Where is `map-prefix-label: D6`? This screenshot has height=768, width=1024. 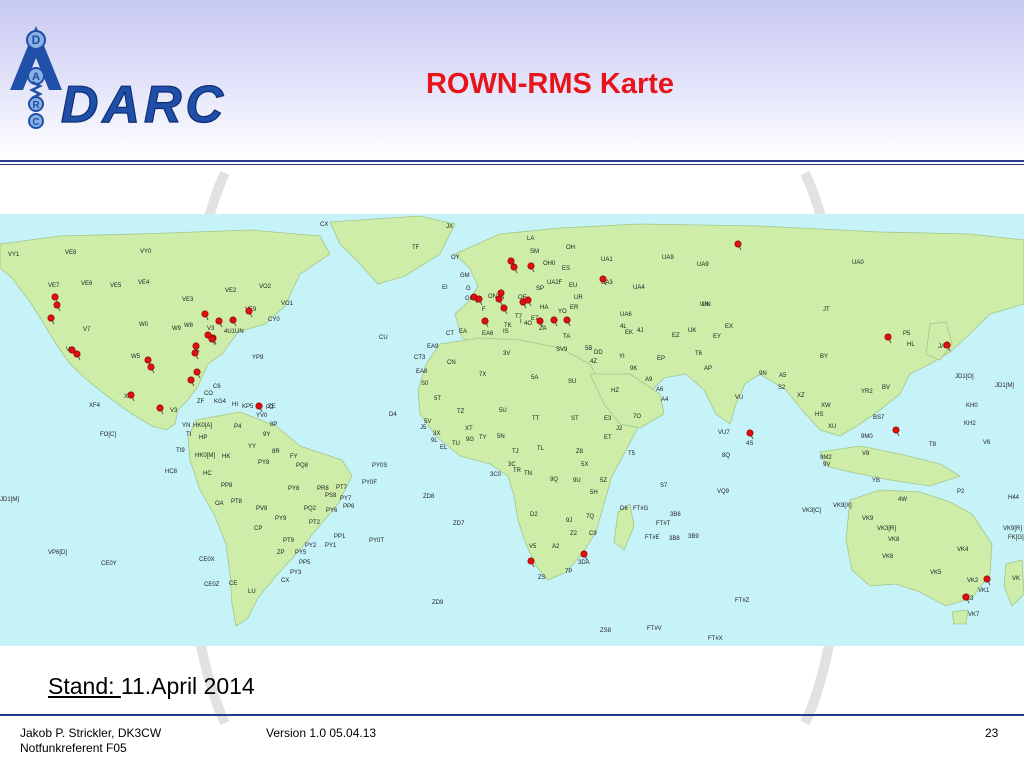
map-prefix-label: D6 is located at coordinates (624, 509).